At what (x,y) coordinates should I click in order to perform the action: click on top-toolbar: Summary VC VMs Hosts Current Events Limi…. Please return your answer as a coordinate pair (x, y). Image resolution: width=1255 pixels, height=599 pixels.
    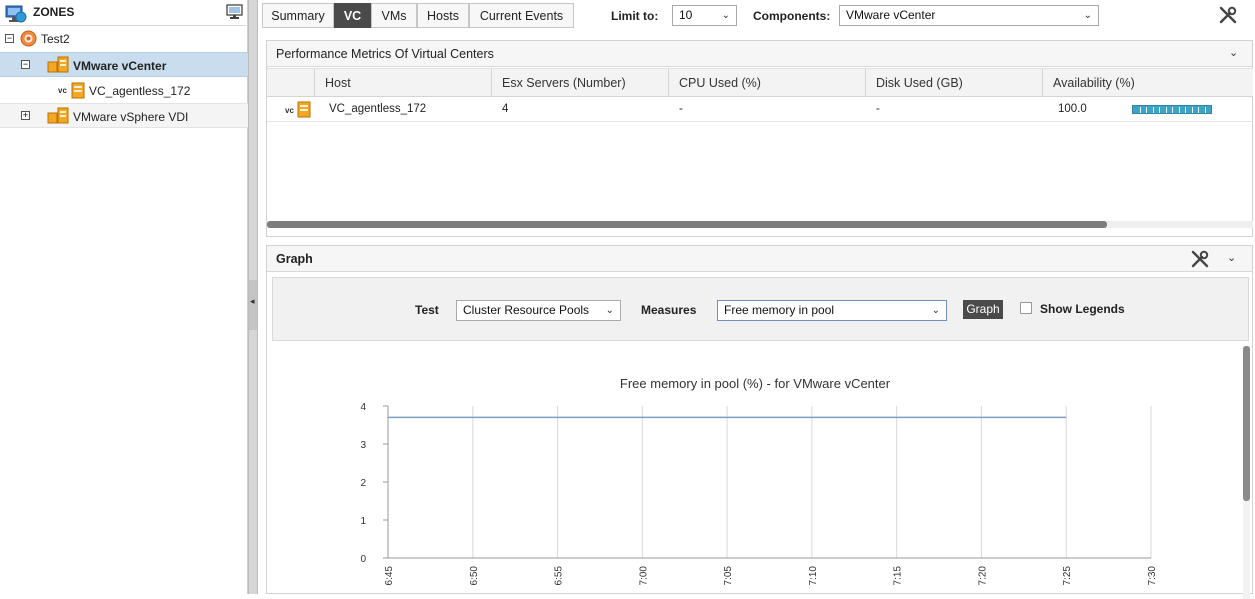
    Looking at the image, I should click on (756, 16).